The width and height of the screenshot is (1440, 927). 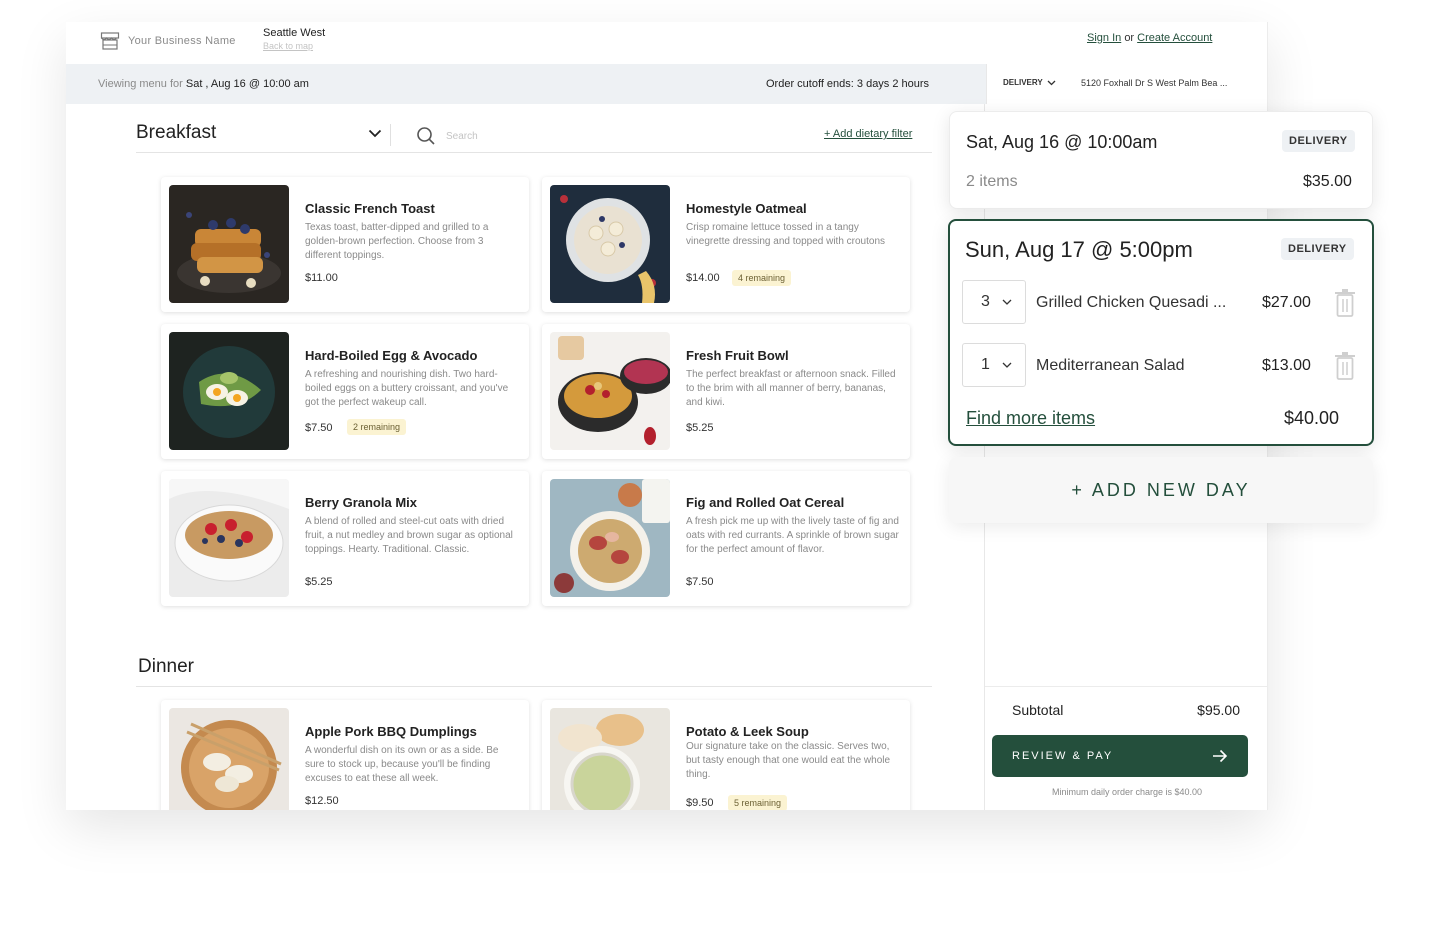 I want to click on arrow-right-icon, so click(x=1220, y=756).